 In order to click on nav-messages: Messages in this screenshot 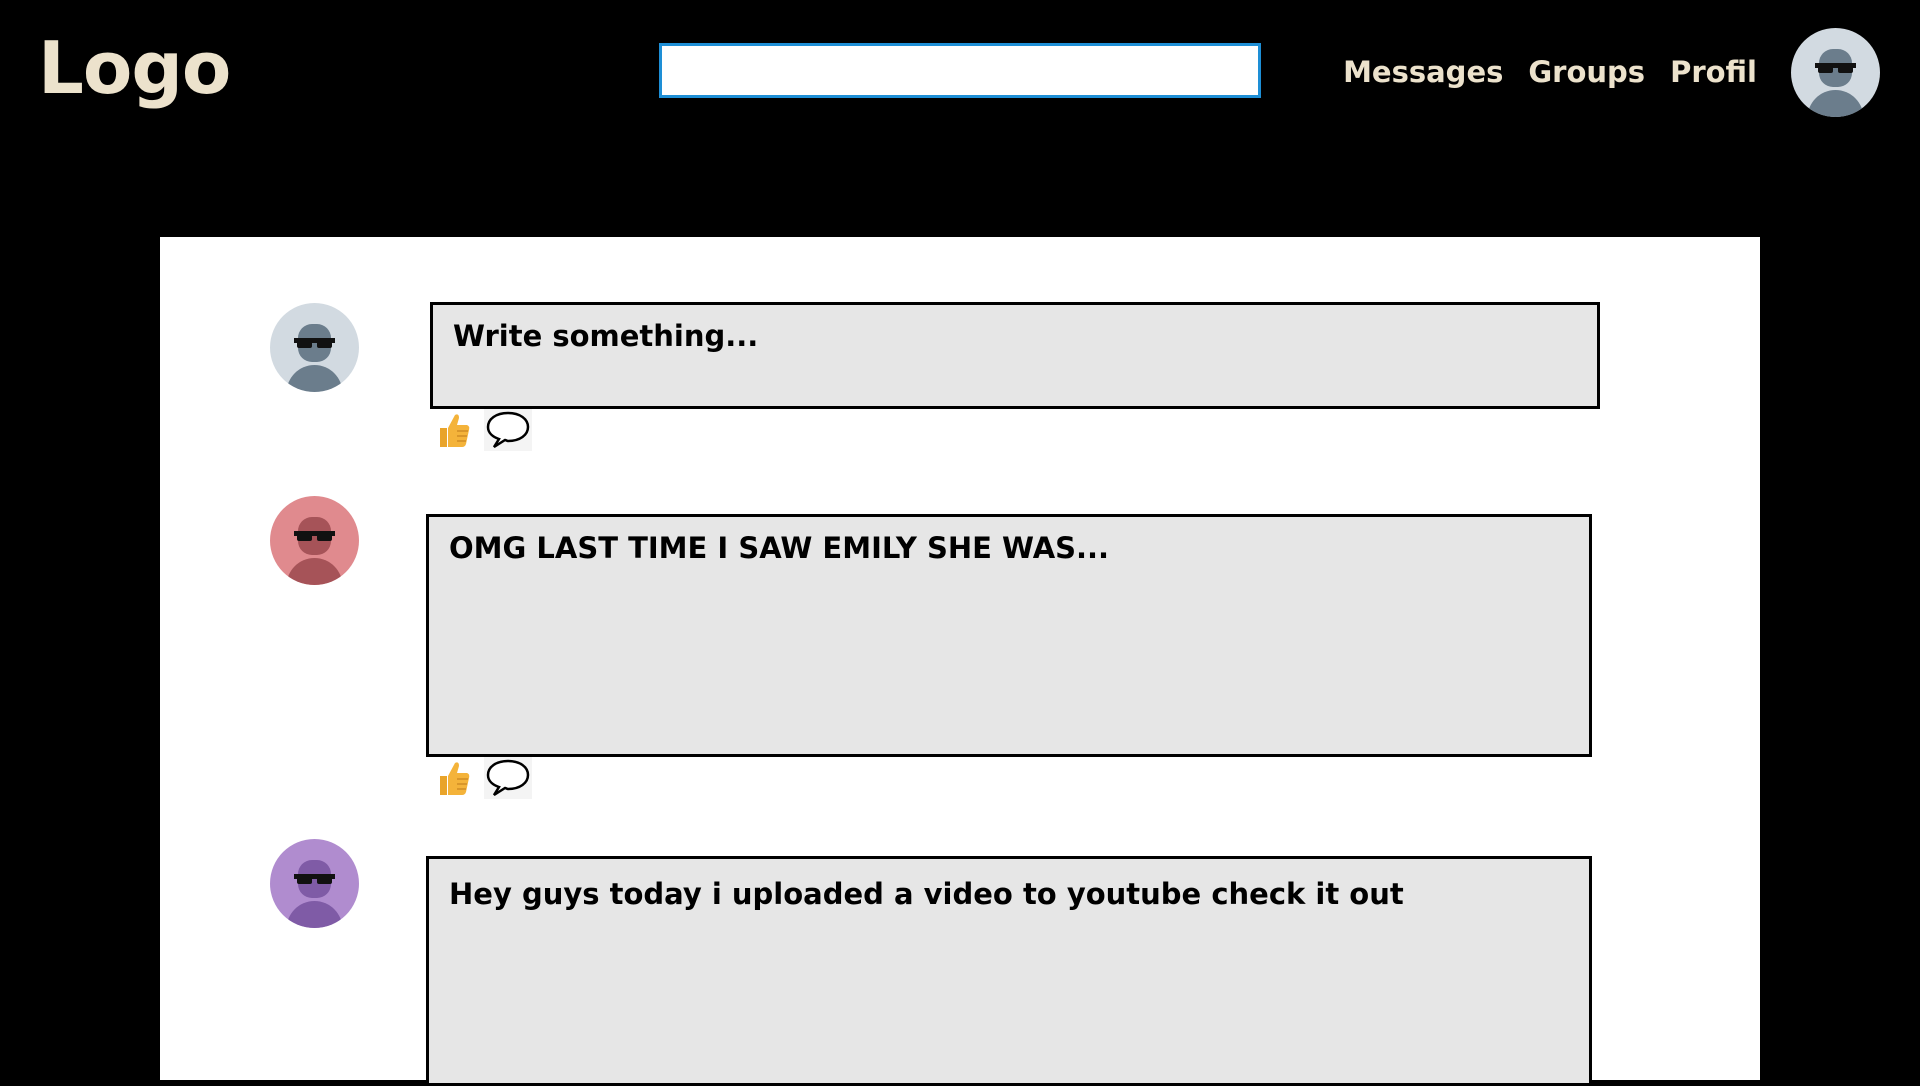, I will do `click(1423, 72)`.